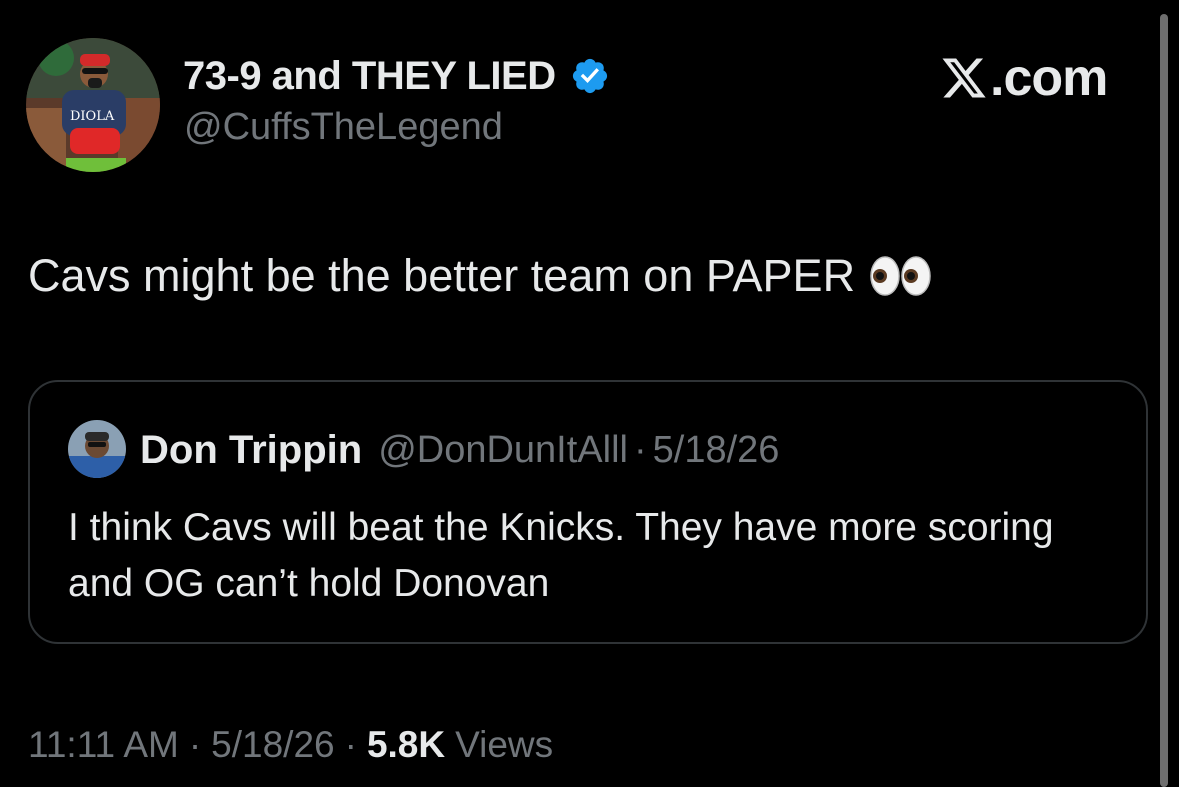 The width and height of the screenshot is (1179, 787). I want to click on views-count: 5.8K, so click(406, 744).